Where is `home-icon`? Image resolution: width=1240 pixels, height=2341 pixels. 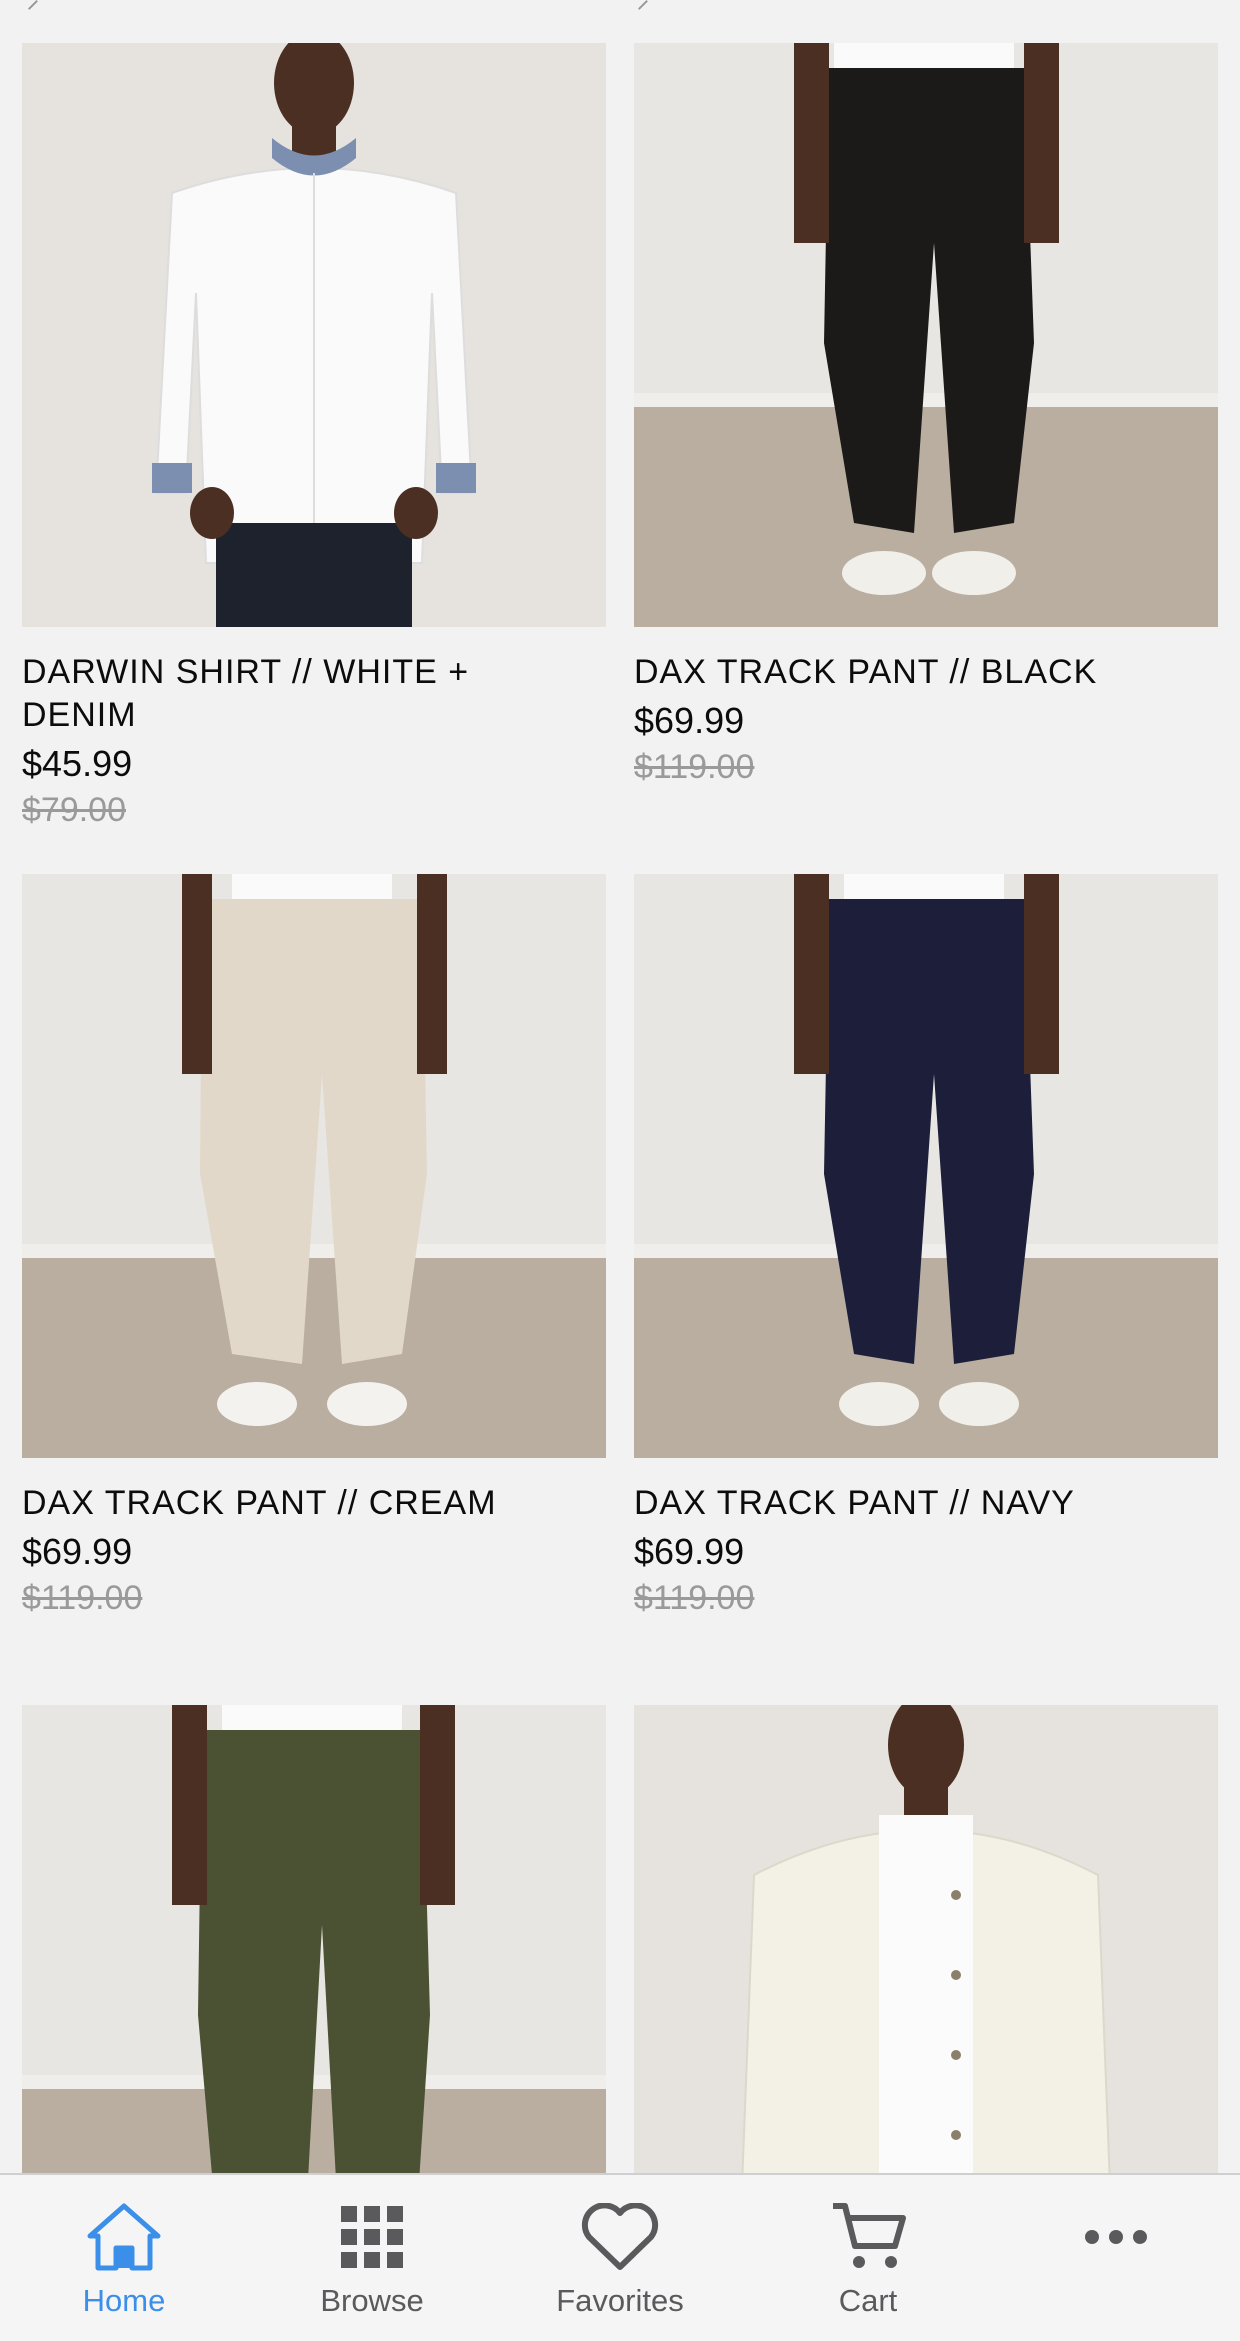
home-icon is located at coordinates (124, 2237).